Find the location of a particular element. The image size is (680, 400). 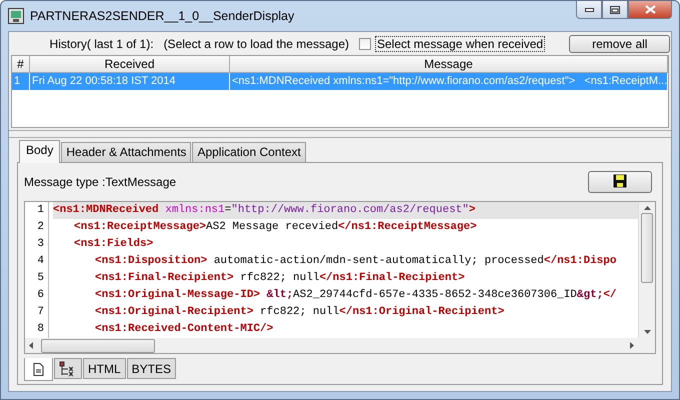

code-line: <ns1:Disposition> automatic-action/mdn-sent-automatically; processed</ns1:Dispo is located at coordinates (356, 261).